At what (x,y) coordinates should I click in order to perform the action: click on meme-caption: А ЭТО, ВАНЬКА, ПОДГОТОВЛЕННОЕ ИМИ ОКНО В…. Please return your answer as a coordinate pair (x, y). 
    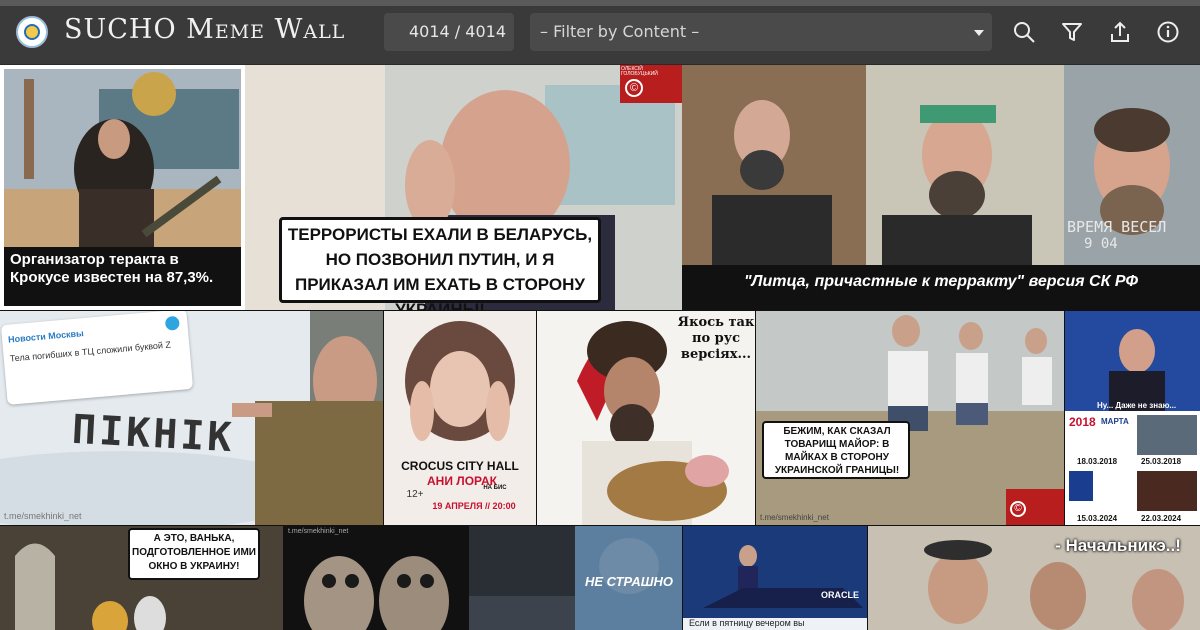
    Looking at the image, I should click on (194, 552).